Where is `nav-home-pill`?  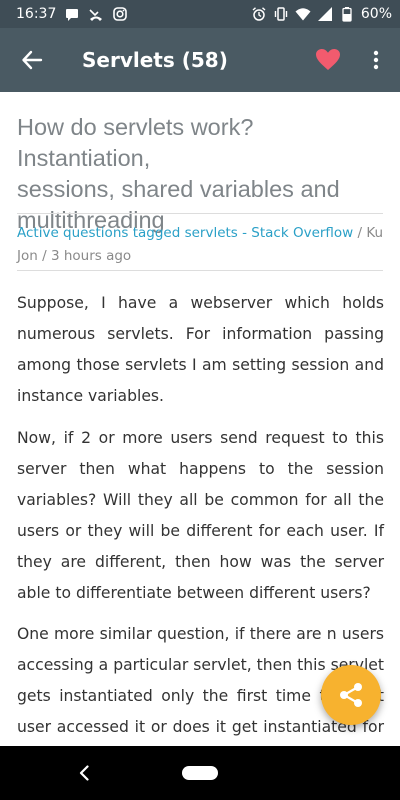
nav-home-pill is located at coordinates (200, 773).